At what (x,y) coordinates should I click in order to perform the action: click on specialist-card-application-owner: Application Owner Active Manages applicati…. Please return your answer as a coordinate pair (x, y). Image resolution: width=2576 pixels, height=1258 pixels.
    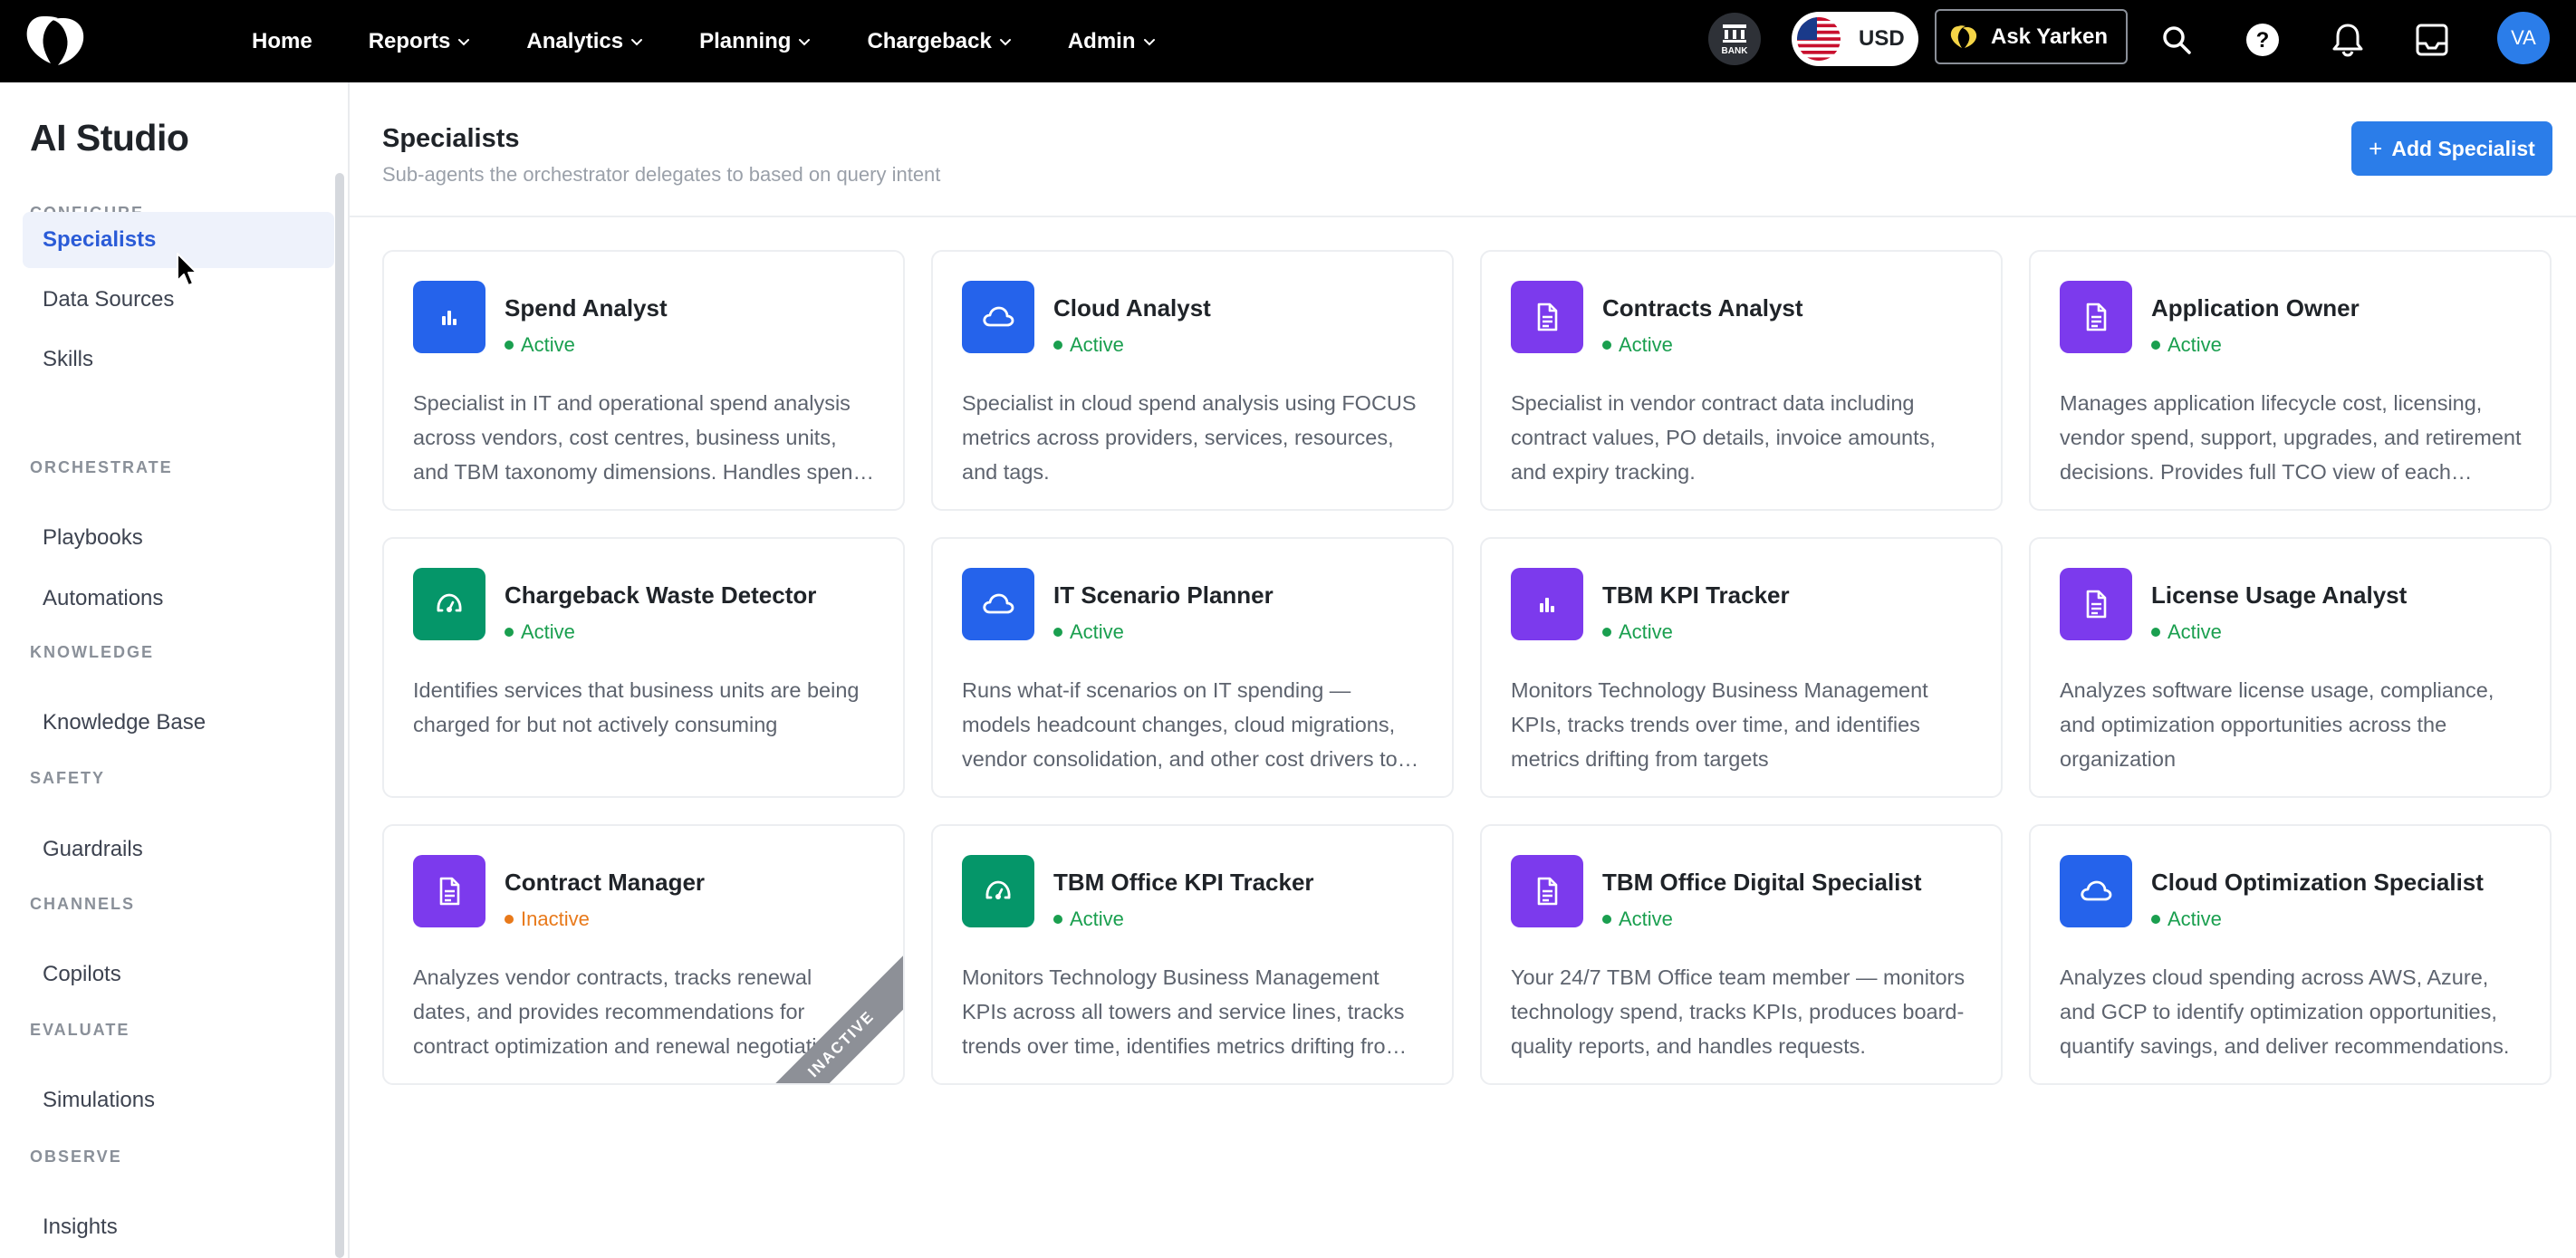
    Looking at the image, I should click on (2290, 380).